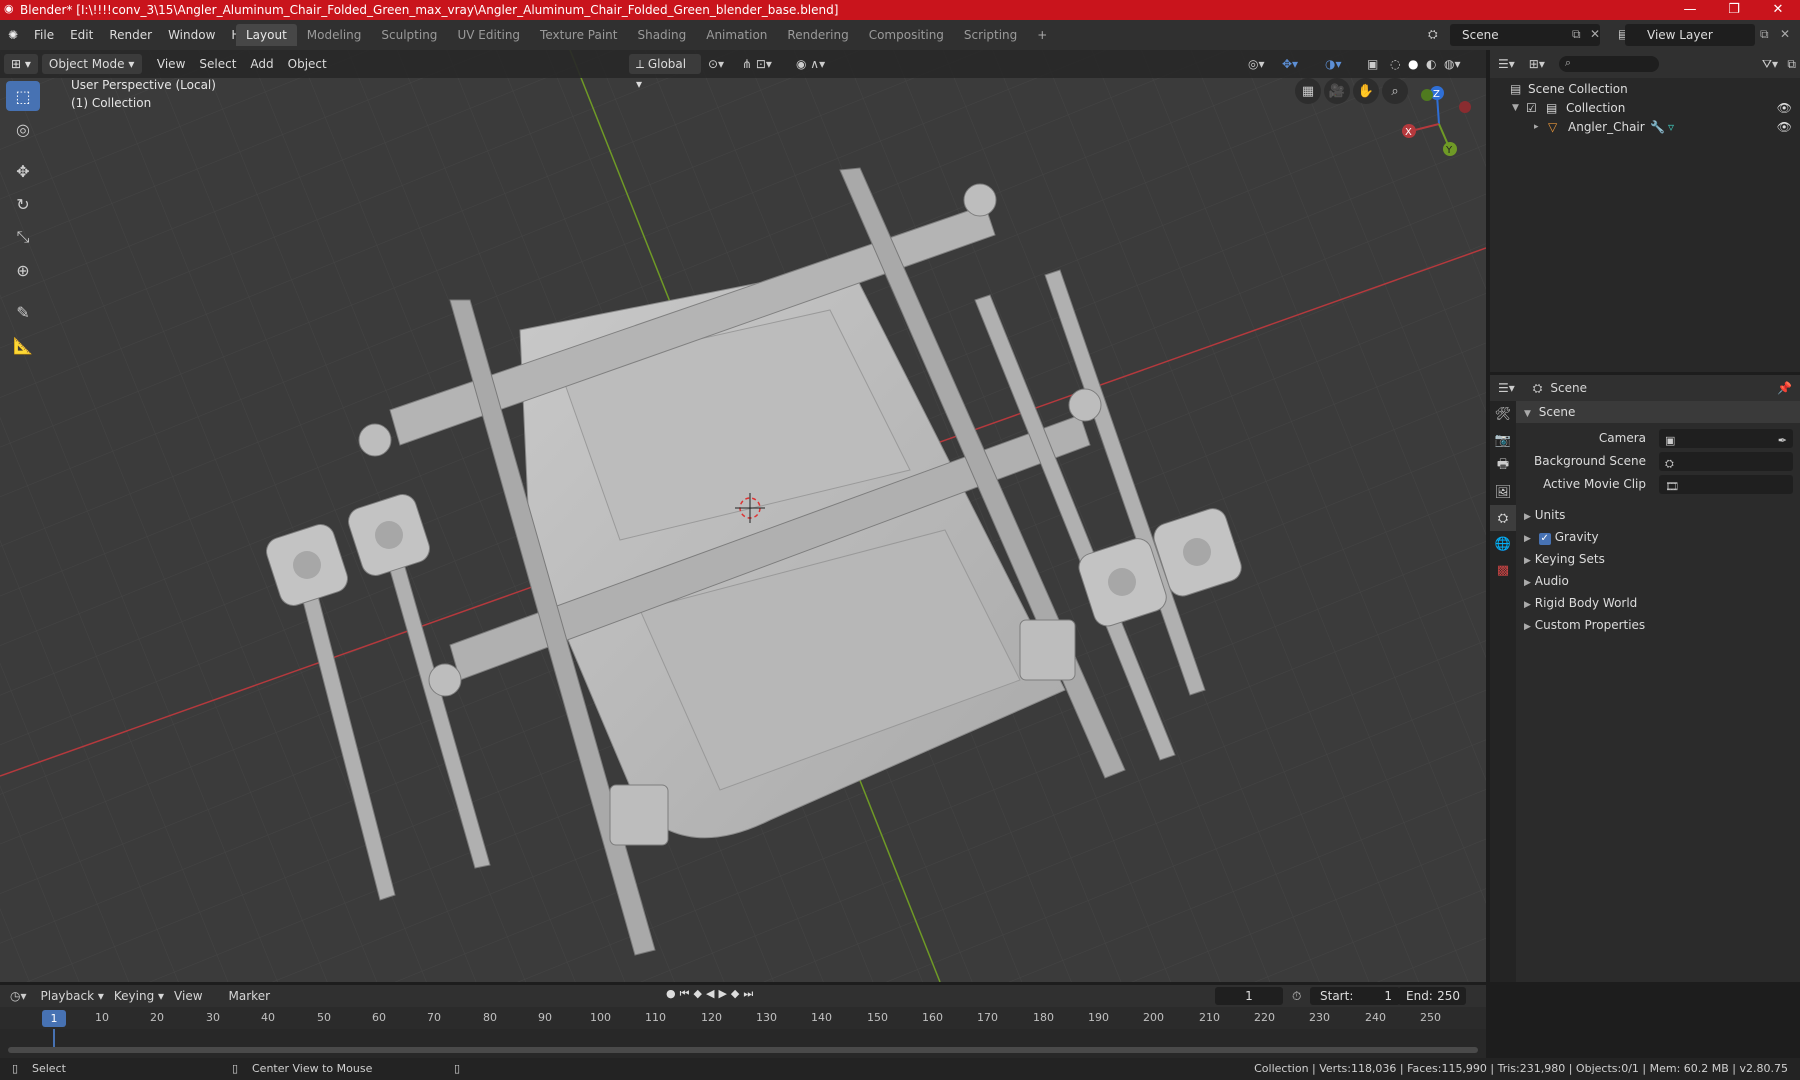  I want to click on new-scene-icon: ⧉, so click(1576, 34).